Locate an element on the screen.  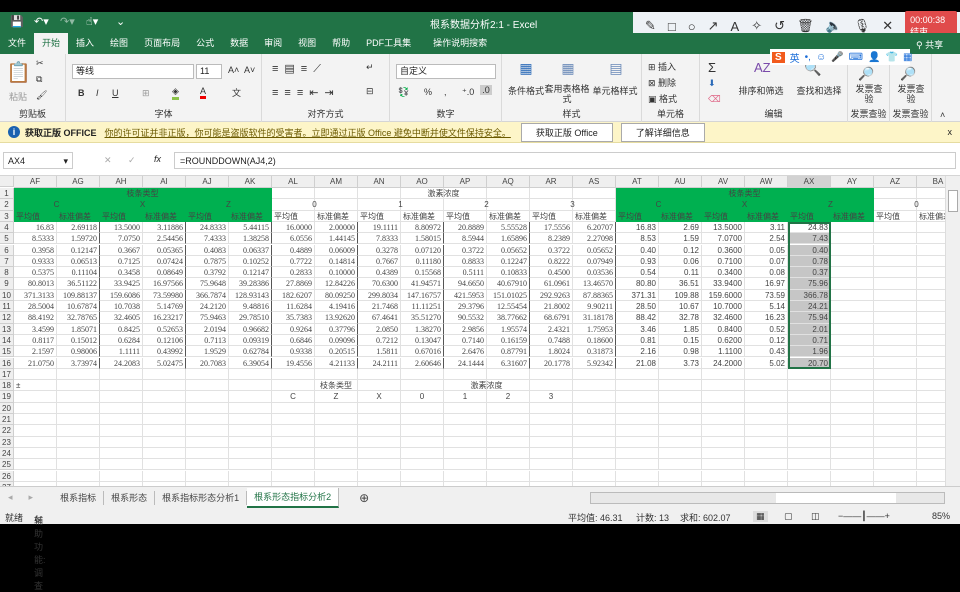
merge-center-icon: ⊟ is located at coordinates (370, 91).